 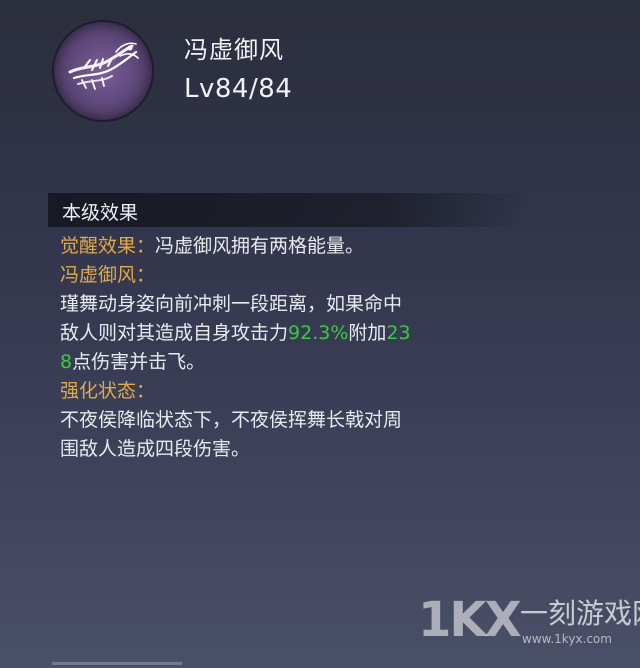 What do you see at coordinates (155, 449) in the screenshot?
I see `enhanced-text-2: 围敌人造成四段伤害。` at bounding box center [155, 449].